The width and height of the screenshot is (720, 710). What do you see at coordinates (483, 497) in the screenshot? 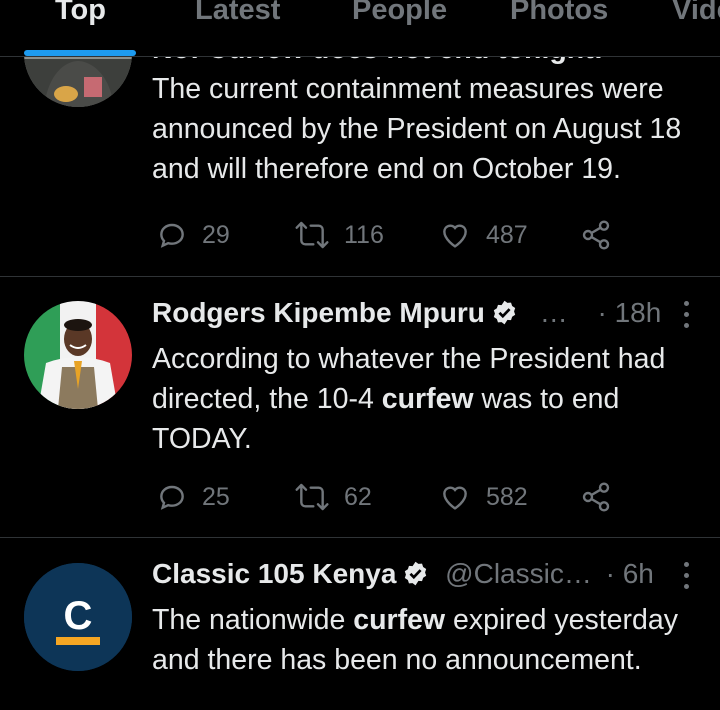
I see `like-button: 582` at bounding box center [483, 497].